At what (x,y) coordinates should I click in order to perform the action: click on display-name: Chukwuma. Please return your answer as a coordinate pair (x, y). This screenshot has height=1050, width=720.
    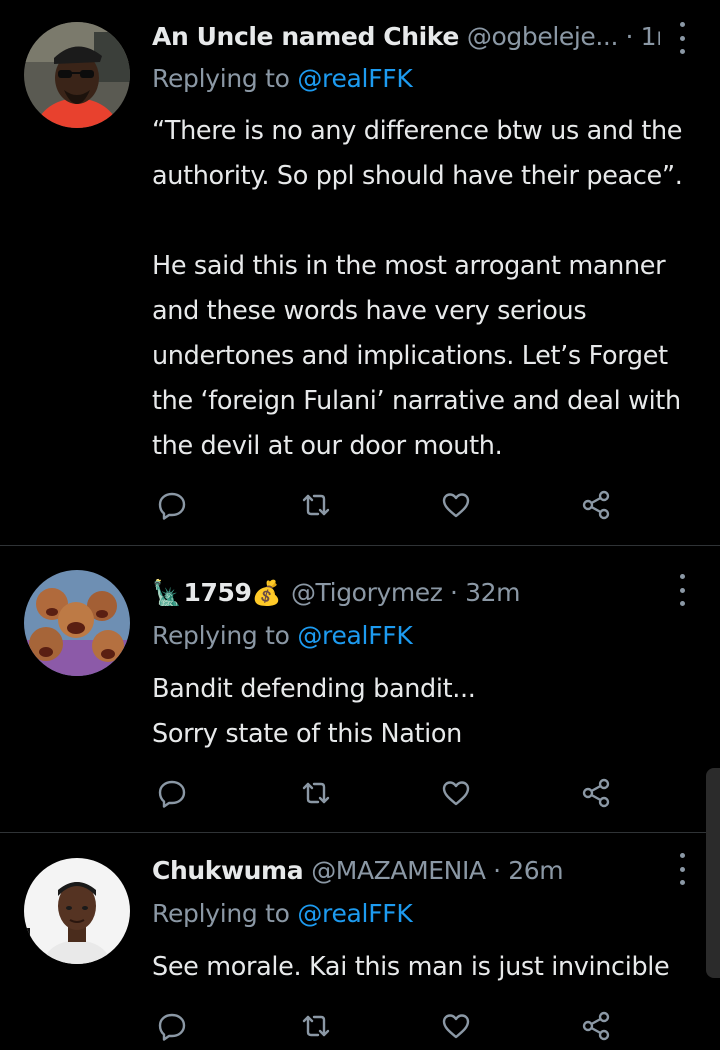
    Looking at the image, I should click on (228, 870).